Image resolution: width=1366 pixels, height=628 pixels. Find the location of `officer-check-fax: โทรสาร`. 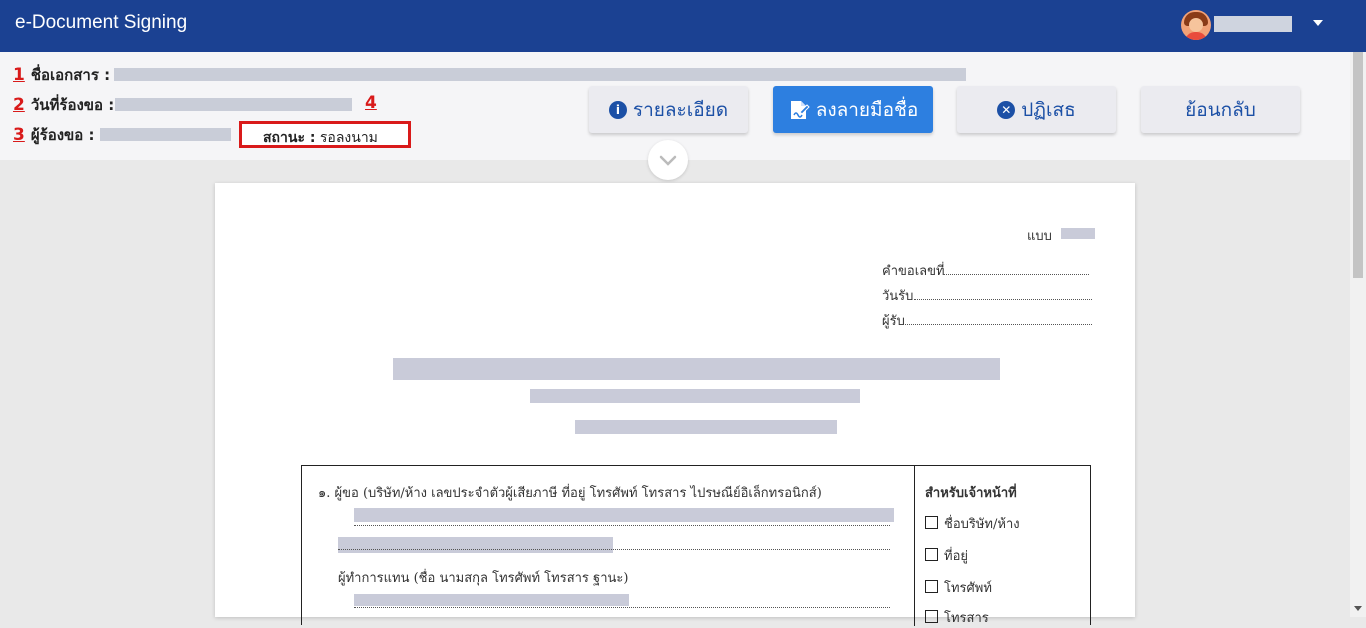

officer-check-fax: โทรสาร is located at coordinates (957, 617).